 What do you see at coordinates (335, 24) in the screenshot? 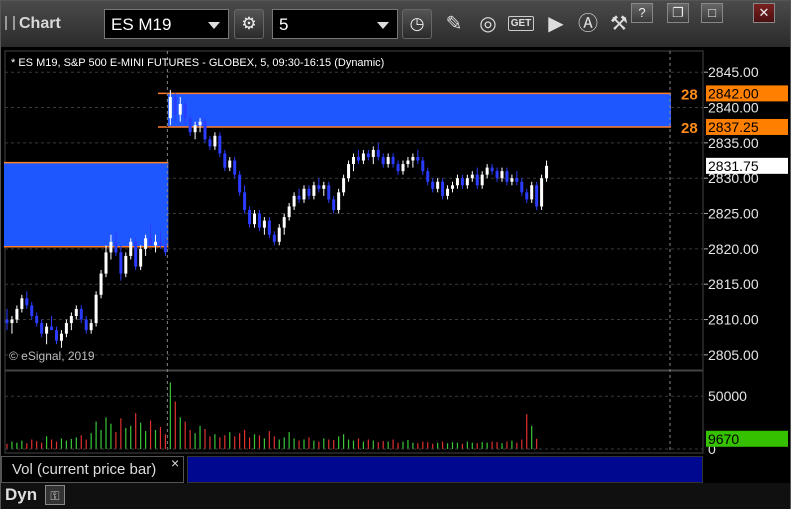
I see `interval-combo: 5` at bounding box center [335, 24].